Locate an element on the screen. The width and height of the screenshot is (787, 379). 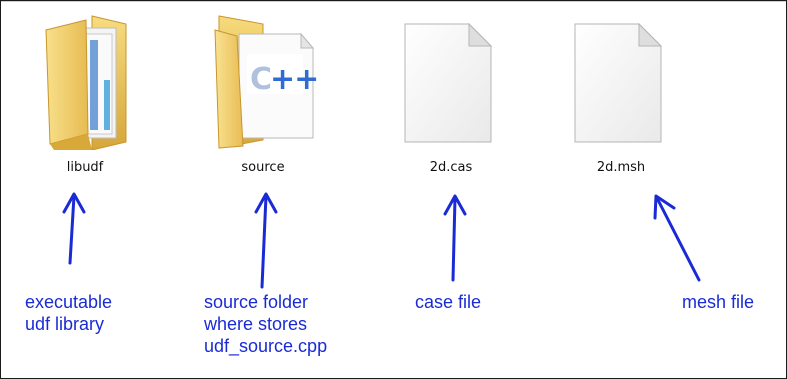
arrow-to-source is located at coordinates (264, 241).